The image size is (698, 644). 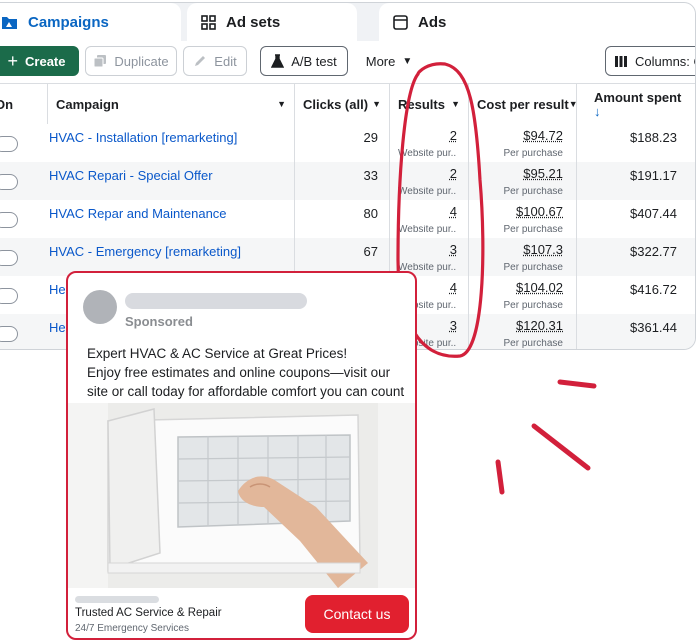 I want to click on ad-description: 24/7 Emergency Services, so click(x=132, y=628).